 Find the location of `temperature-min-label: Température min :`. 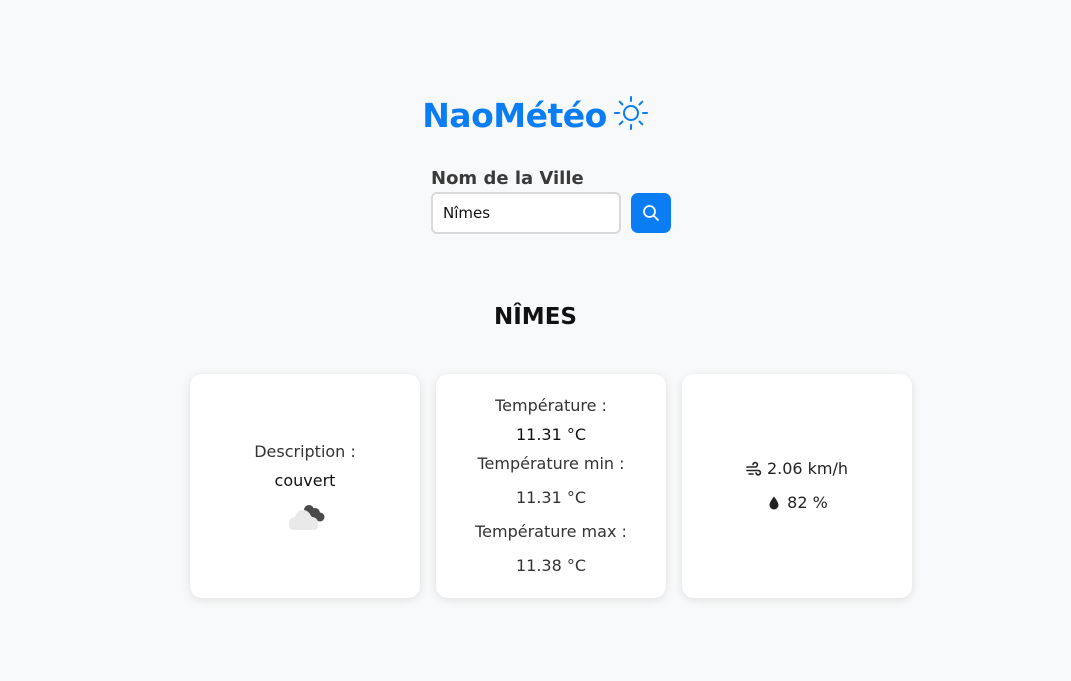

temperature-min-label: Température min : is located at coordinates (551, 463).